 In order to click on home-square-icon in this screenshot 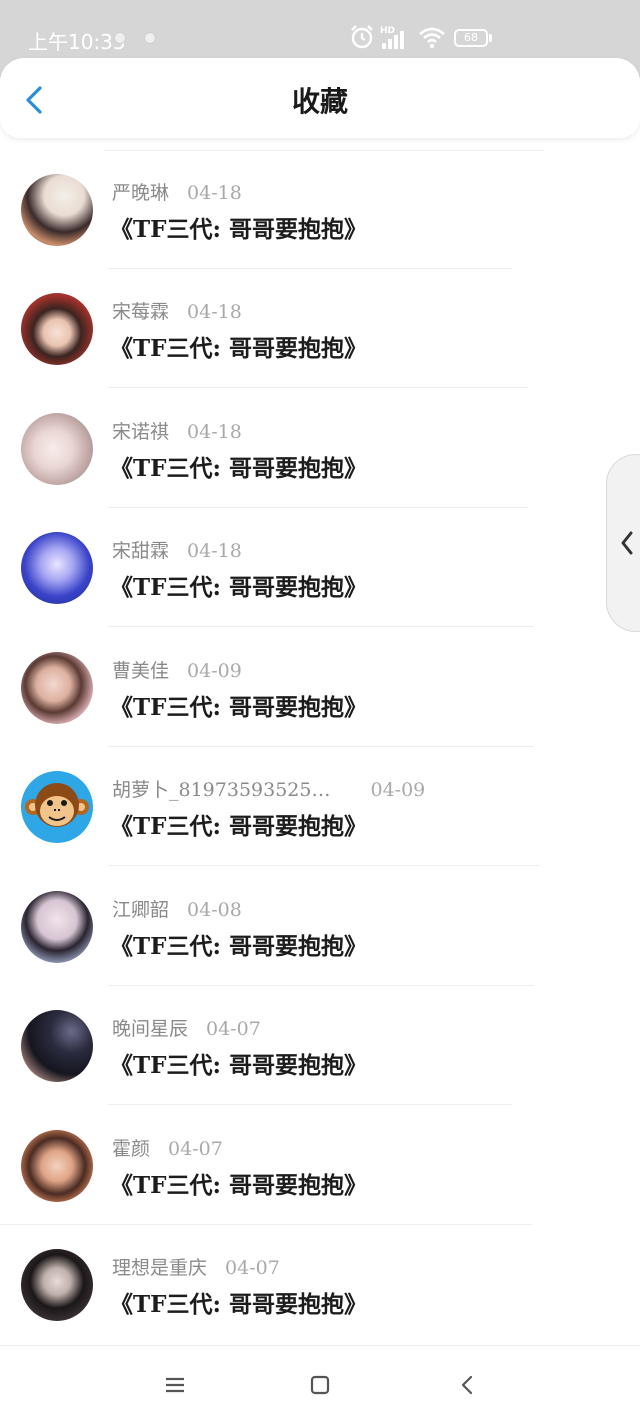, I will do `click(320, 1385)`.